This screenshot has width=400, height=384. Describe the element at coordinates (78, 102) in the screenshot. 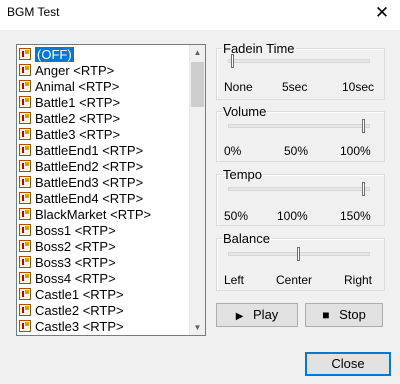

I see `list-item-label: Battle1 <RTP>` at that location.